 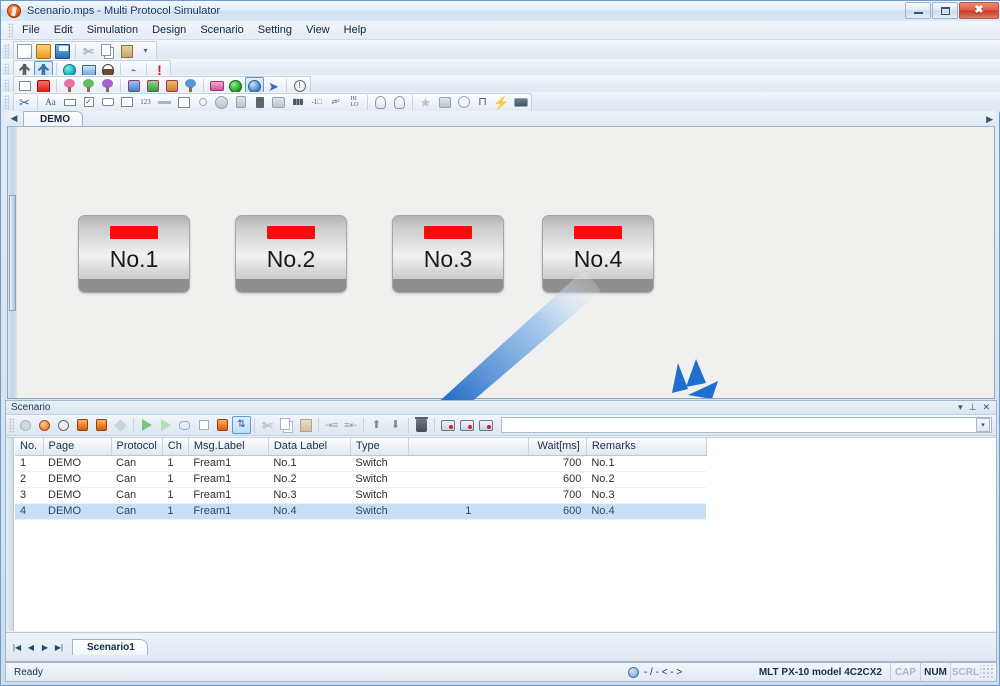 I want to click on checkbox-button: ✓, so click(x=88, y=102).